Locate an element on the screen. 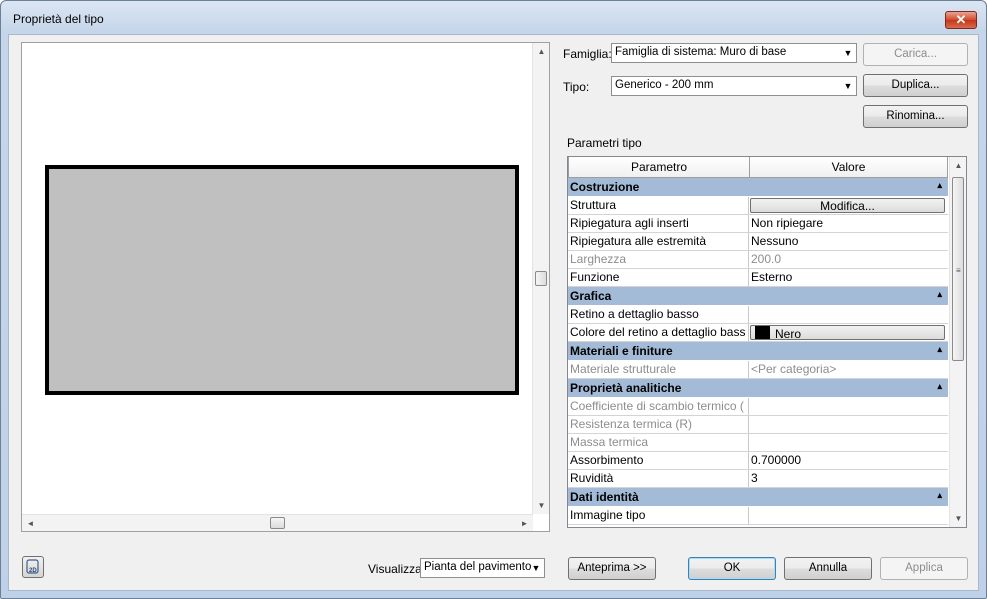 The image size is (987, 599). family-select: Famiglia di sistema: Muro di base ▼ is located at coordinates (734, 53).